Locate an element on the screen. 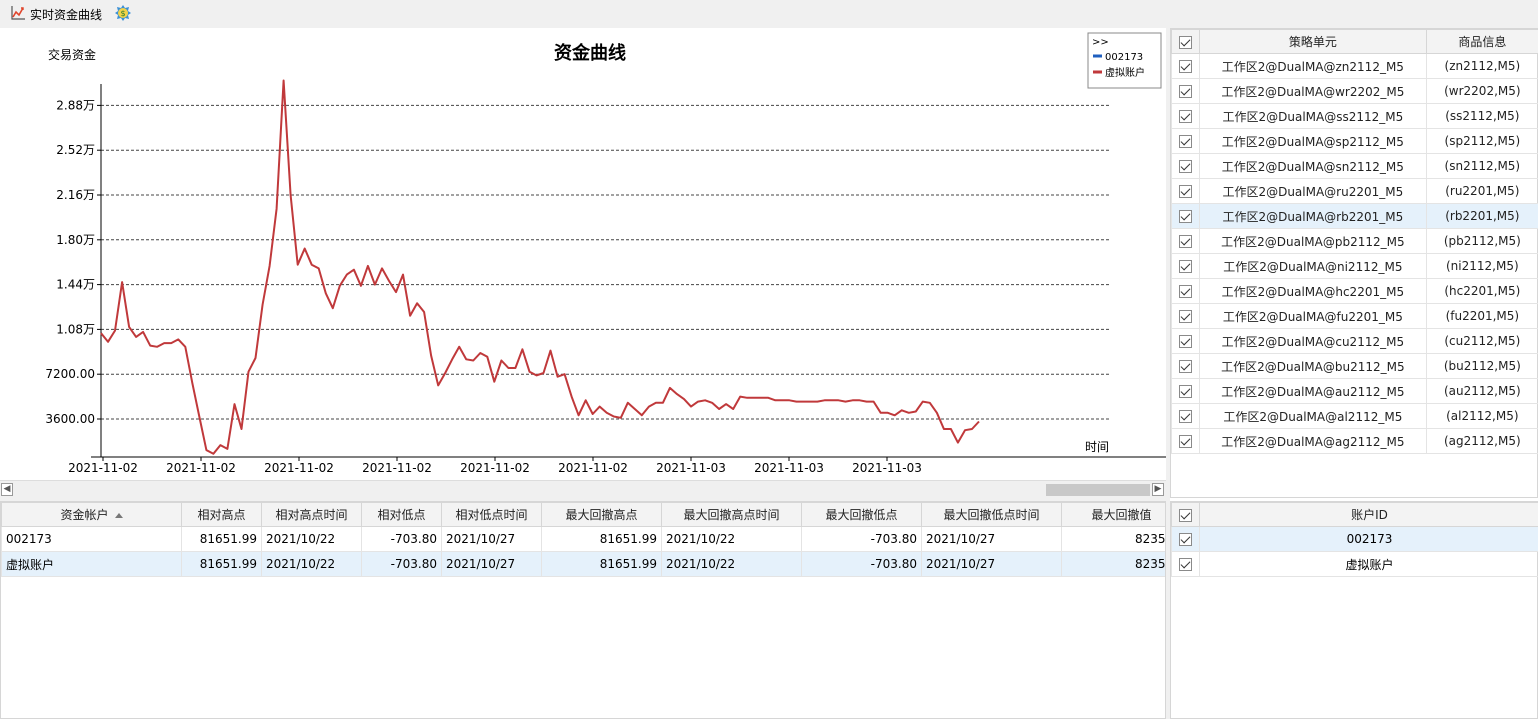 The height and width of the screenshot is (719, 1538). strategy-unit-cell: 工作区2@DualMA@ag2112_M5 is located at coordinates (1313, 441).